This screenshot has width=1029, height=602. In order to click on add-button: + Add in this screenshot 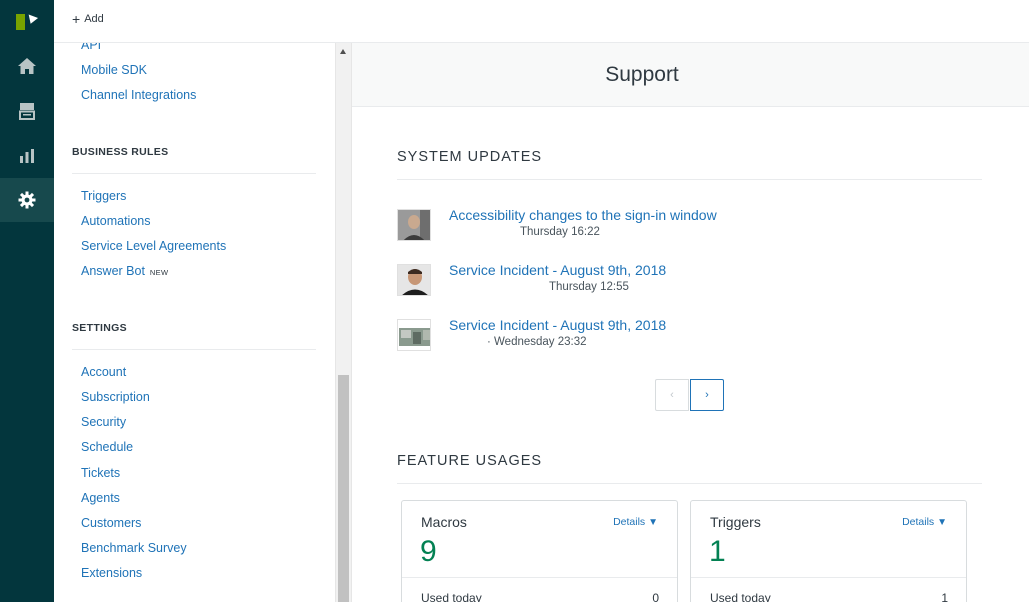, I will do `click(88, 19)`.